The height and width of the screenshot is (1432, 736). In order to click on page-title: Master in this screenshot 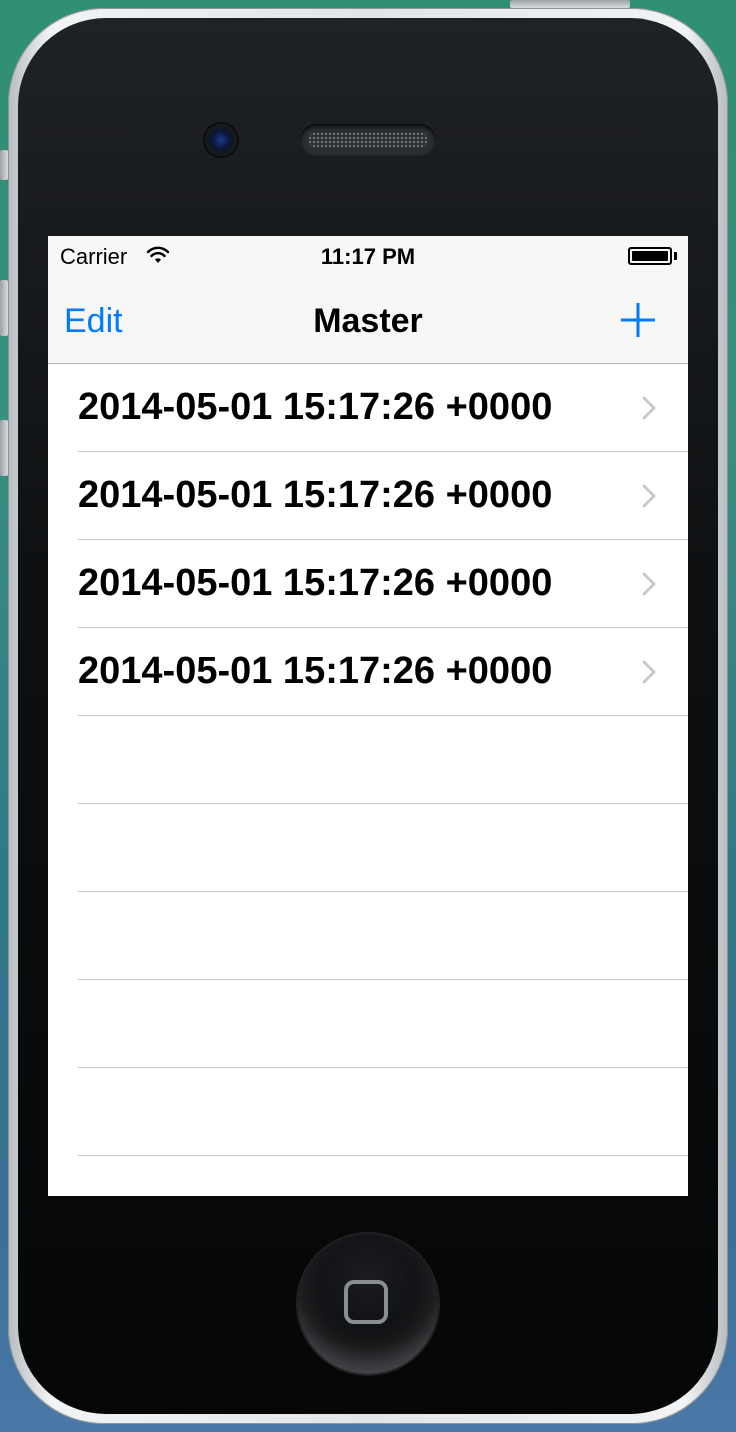, I will do `click(368, 321)`.